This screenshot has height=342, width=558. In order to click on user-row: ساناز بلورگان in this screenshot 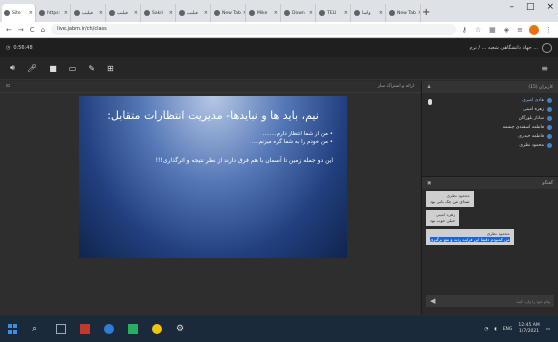, I will do `click(487, 118)`.